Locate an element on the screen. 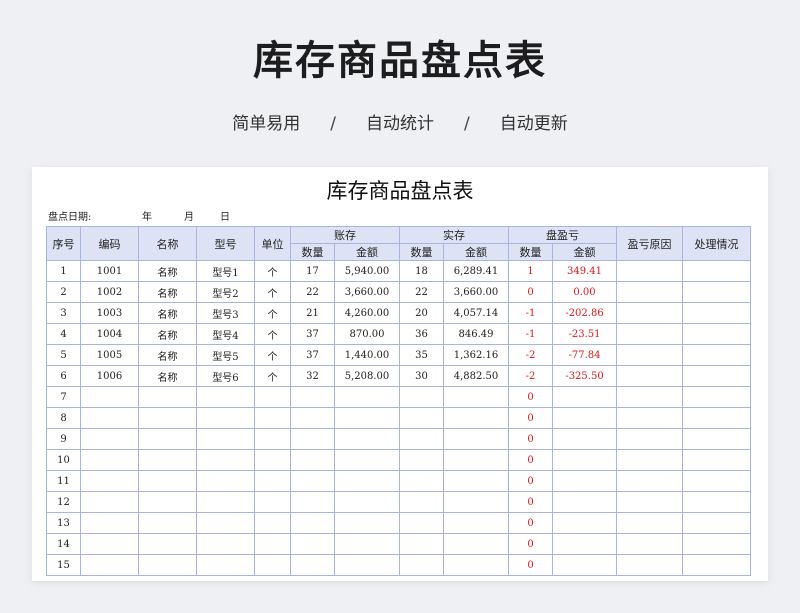 The image size is (800, 613). cell-model: 型号3 is located at coordinates (225, 313).